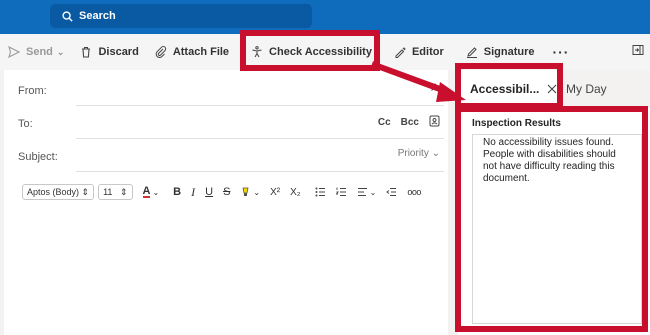 The width and height of the screenshot is (650, 335). Describe the element at coordinates (516, 123) in the screenshot. I see `inspection-results-heading: Inspection Results` at that location.